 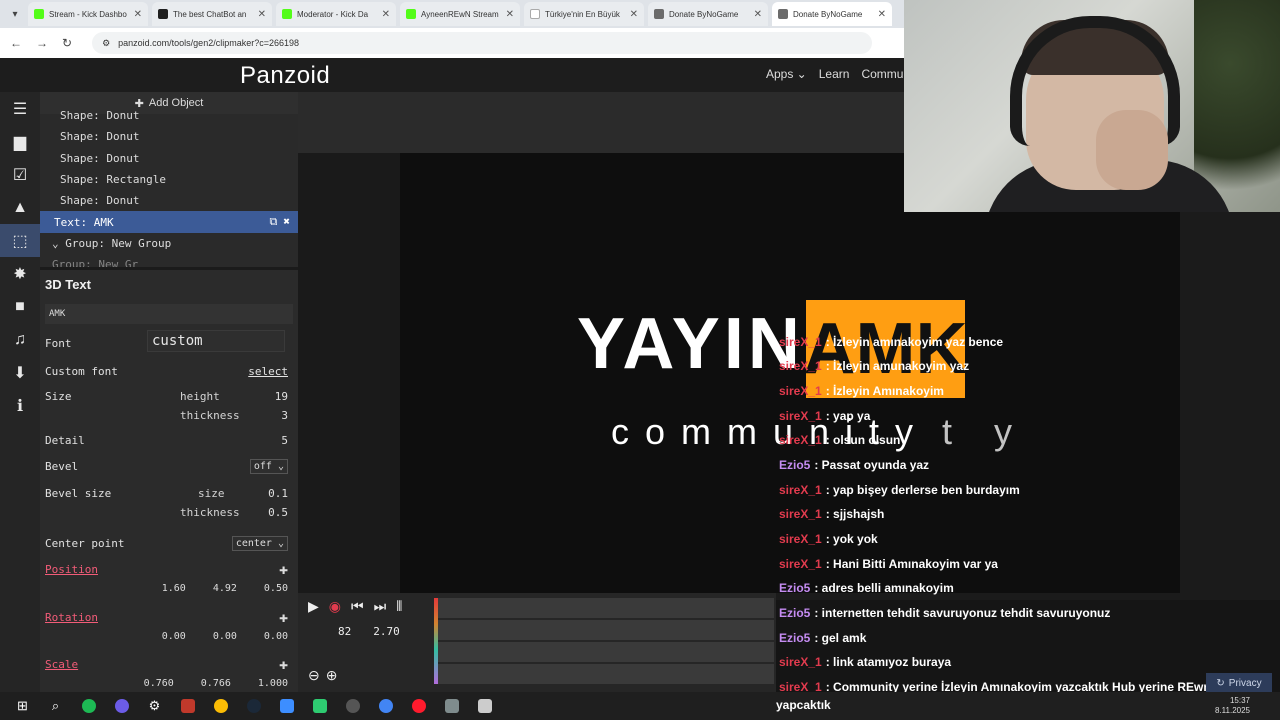 I want to click on bevel-select: off ⌄, so click(x=268, y=466).